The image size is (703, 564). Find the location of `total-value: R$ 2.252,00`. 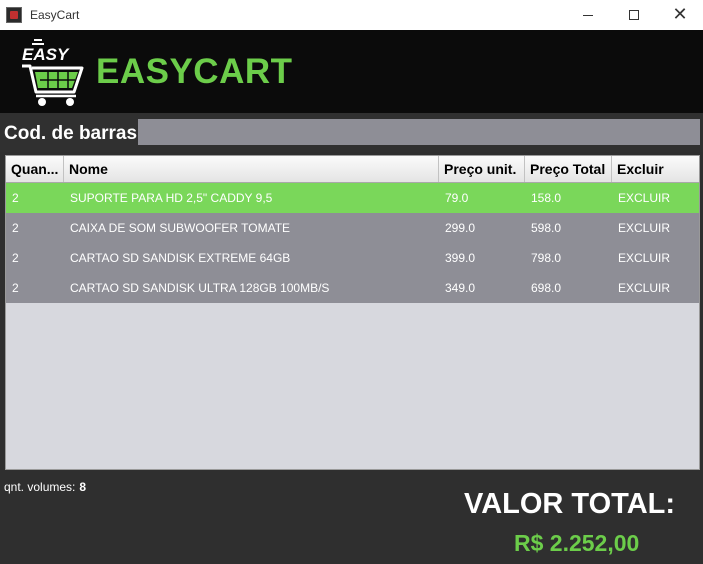

total-value: R$ 2.252,00 is located at coordinates (577, 543).